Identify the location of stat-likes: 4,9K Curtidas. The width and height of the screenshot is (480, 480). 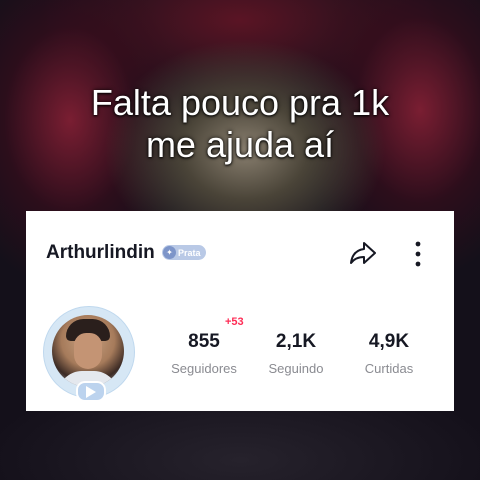
(389, 353).